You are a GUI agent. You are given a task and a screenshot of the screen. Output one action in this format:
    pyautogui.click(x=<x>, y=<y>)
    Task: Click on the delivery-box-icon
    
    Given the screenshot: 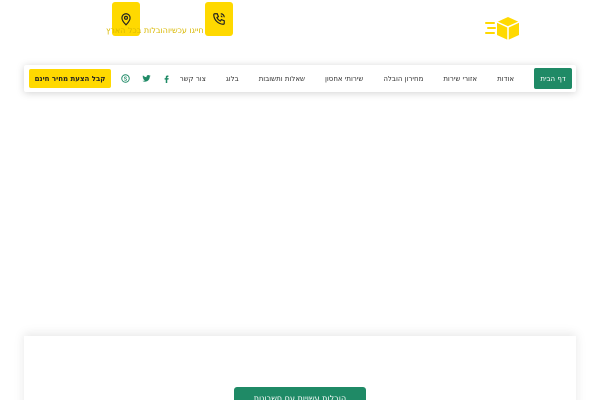 What is the action you would take?
    pyautogui.click(x=502, y=28)
    